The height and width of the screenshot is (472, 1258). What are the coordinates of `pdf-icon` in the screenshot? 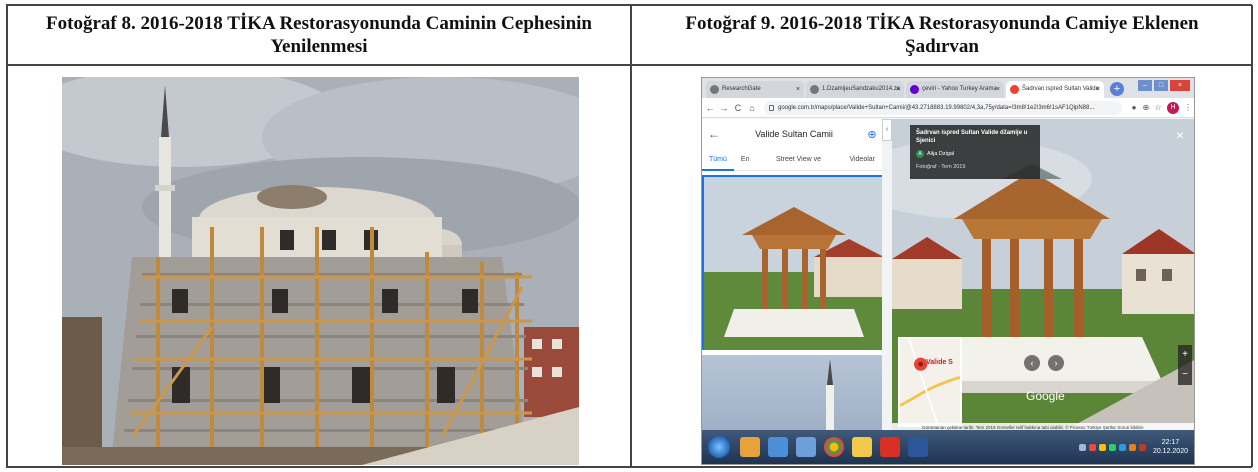 It's located at (890, 447).